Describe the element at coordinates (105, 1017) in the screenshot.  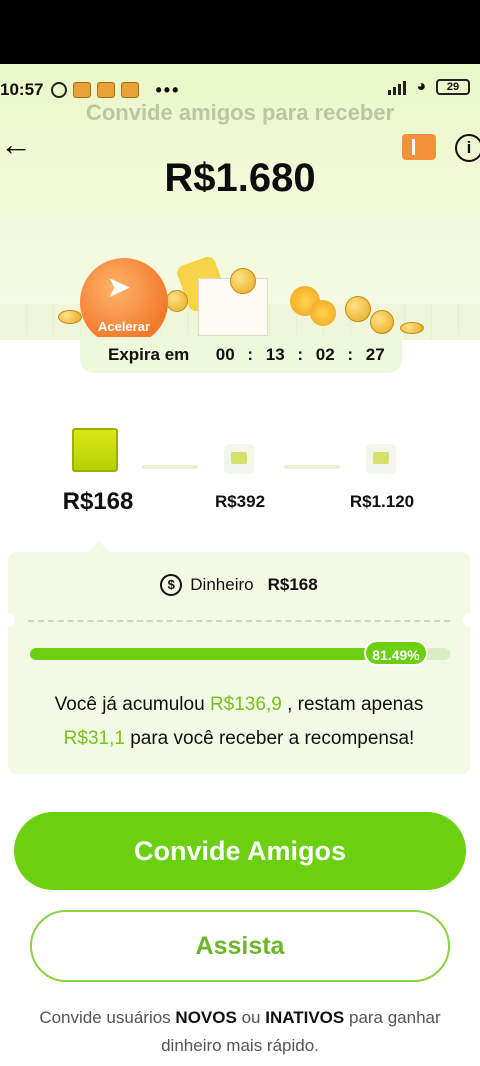
I see `footer-text: Convide usuários` at that location.